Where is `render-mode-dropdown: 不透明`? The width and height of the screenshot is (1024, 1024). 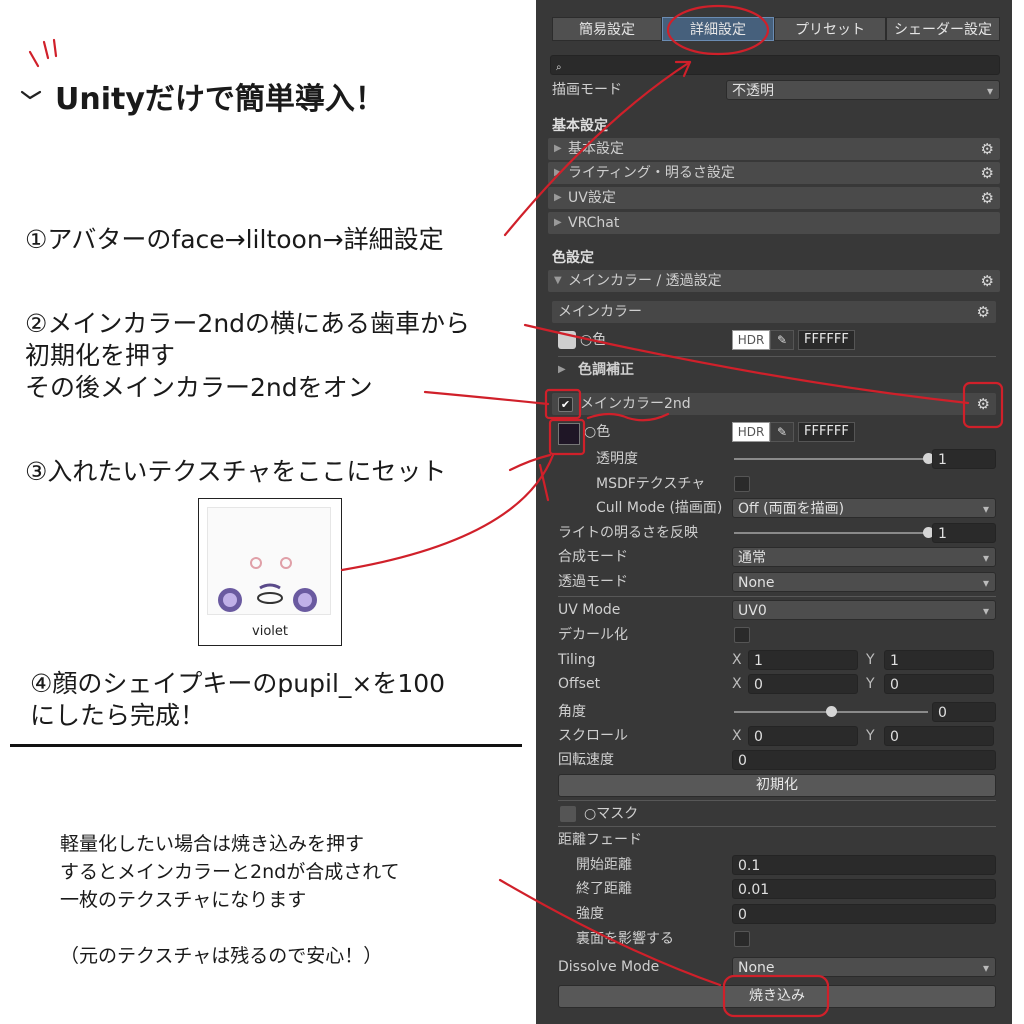 render-mode-dropdown: 不透明 is located at coordinates (863, 90).